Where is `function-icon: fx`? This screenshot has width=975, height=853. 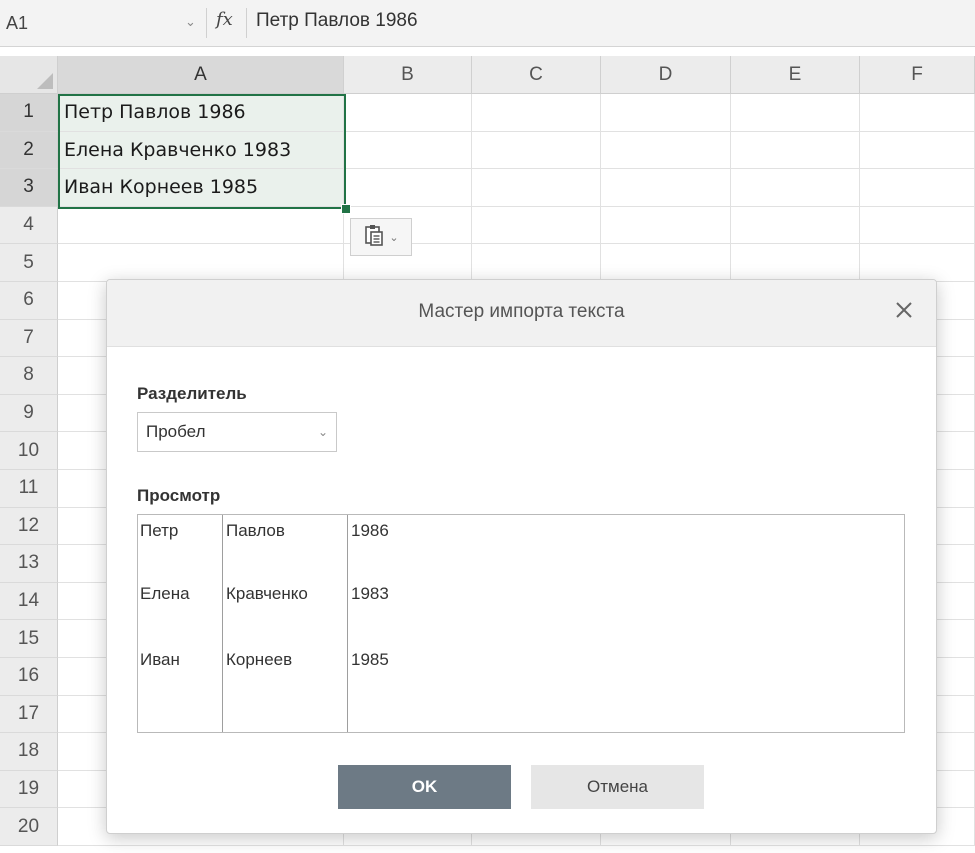
function-icon: fx is located at coordinates (224, 19).